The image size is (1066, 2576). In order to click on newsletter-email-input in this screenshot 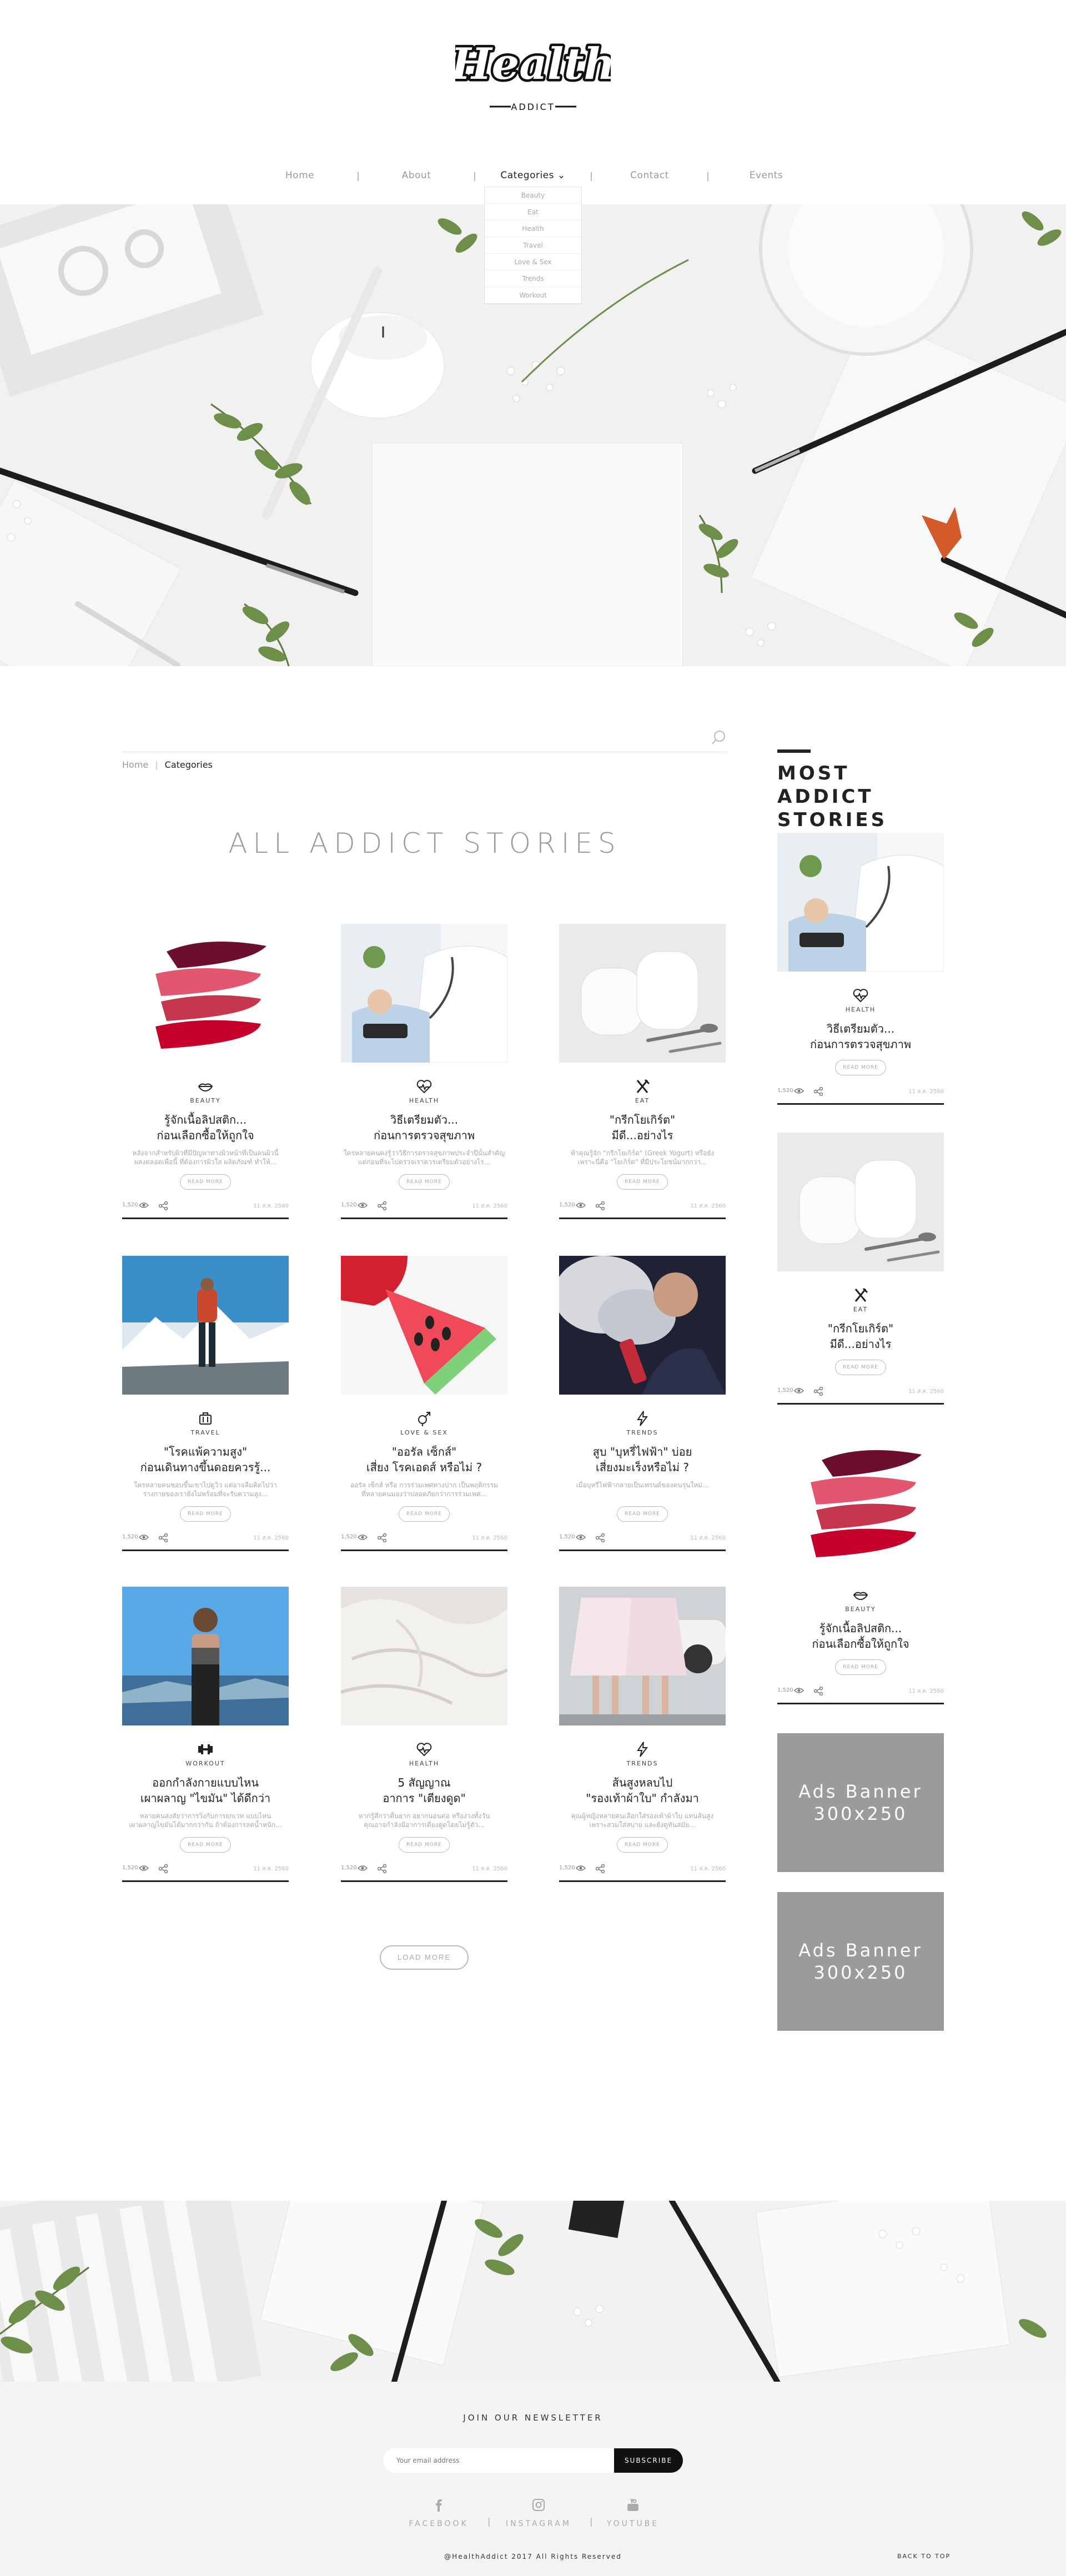, I will do `click(499, 2461)`.